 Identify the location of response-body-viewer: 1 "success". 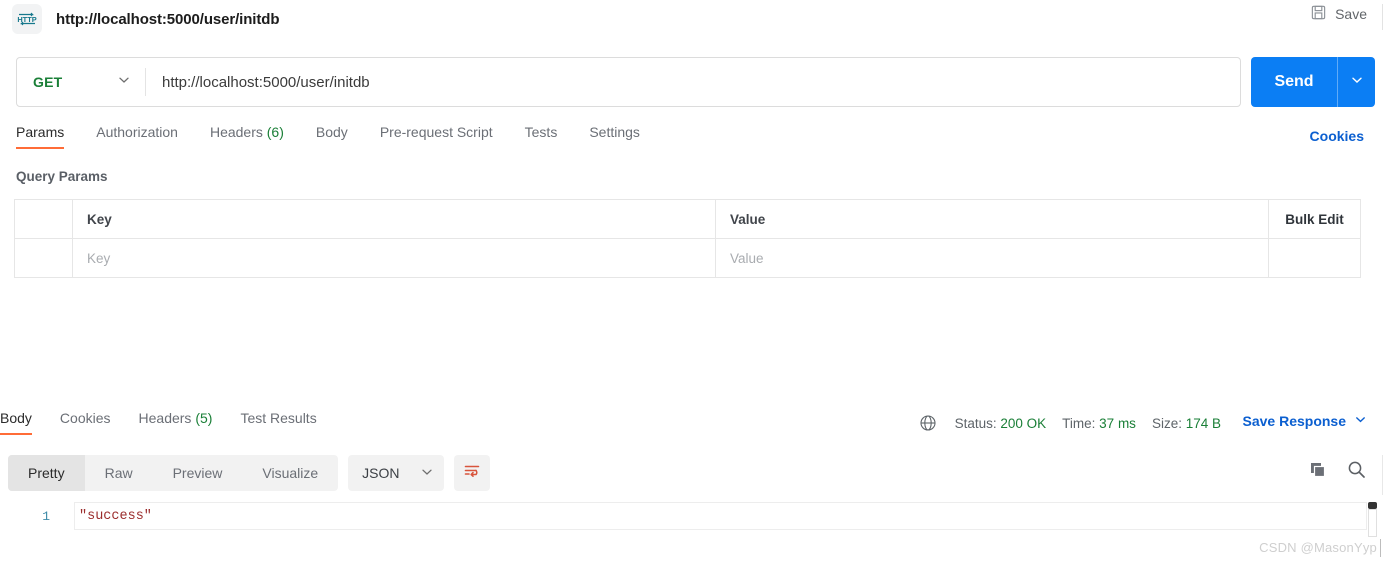
(695, 520).